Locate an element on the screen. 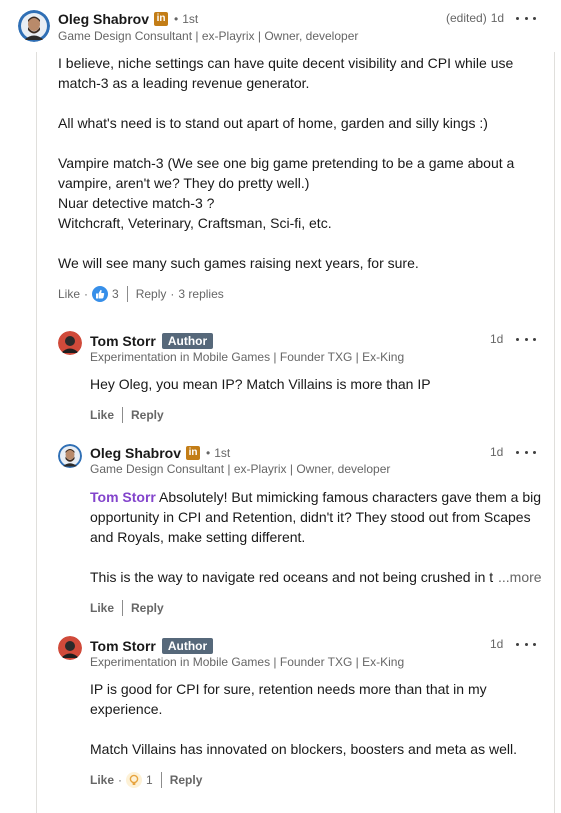 This screenshot has width=561, height=813. thumbs-up-icon is located at coordinates (100, 294).